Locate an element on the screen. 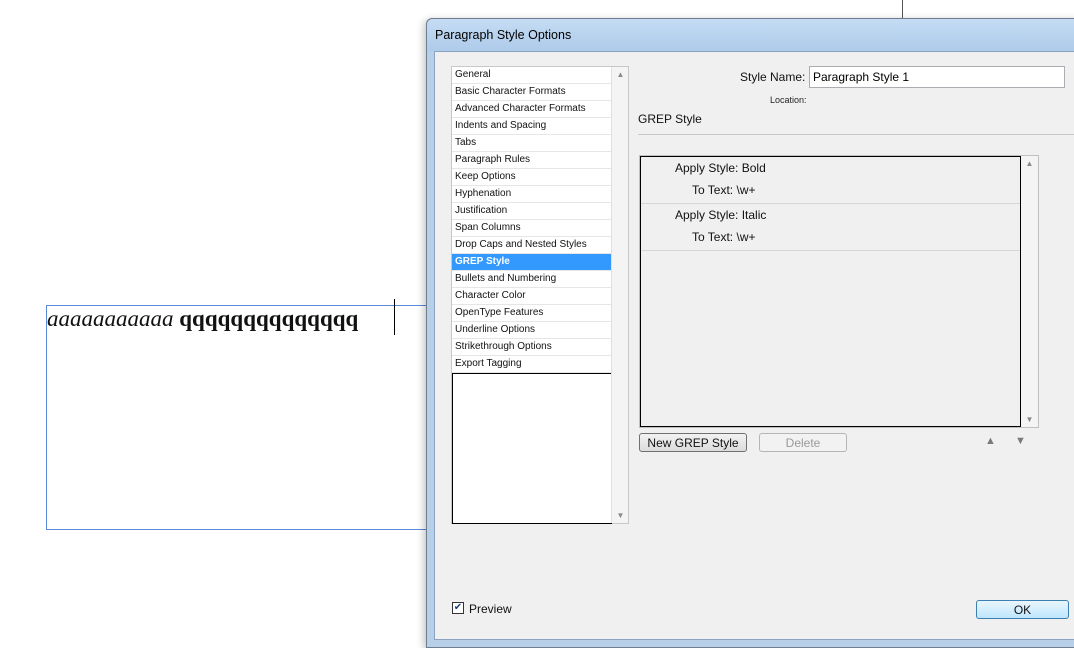  preview-checkbox: ✔ is located at coordinates (458, 608).